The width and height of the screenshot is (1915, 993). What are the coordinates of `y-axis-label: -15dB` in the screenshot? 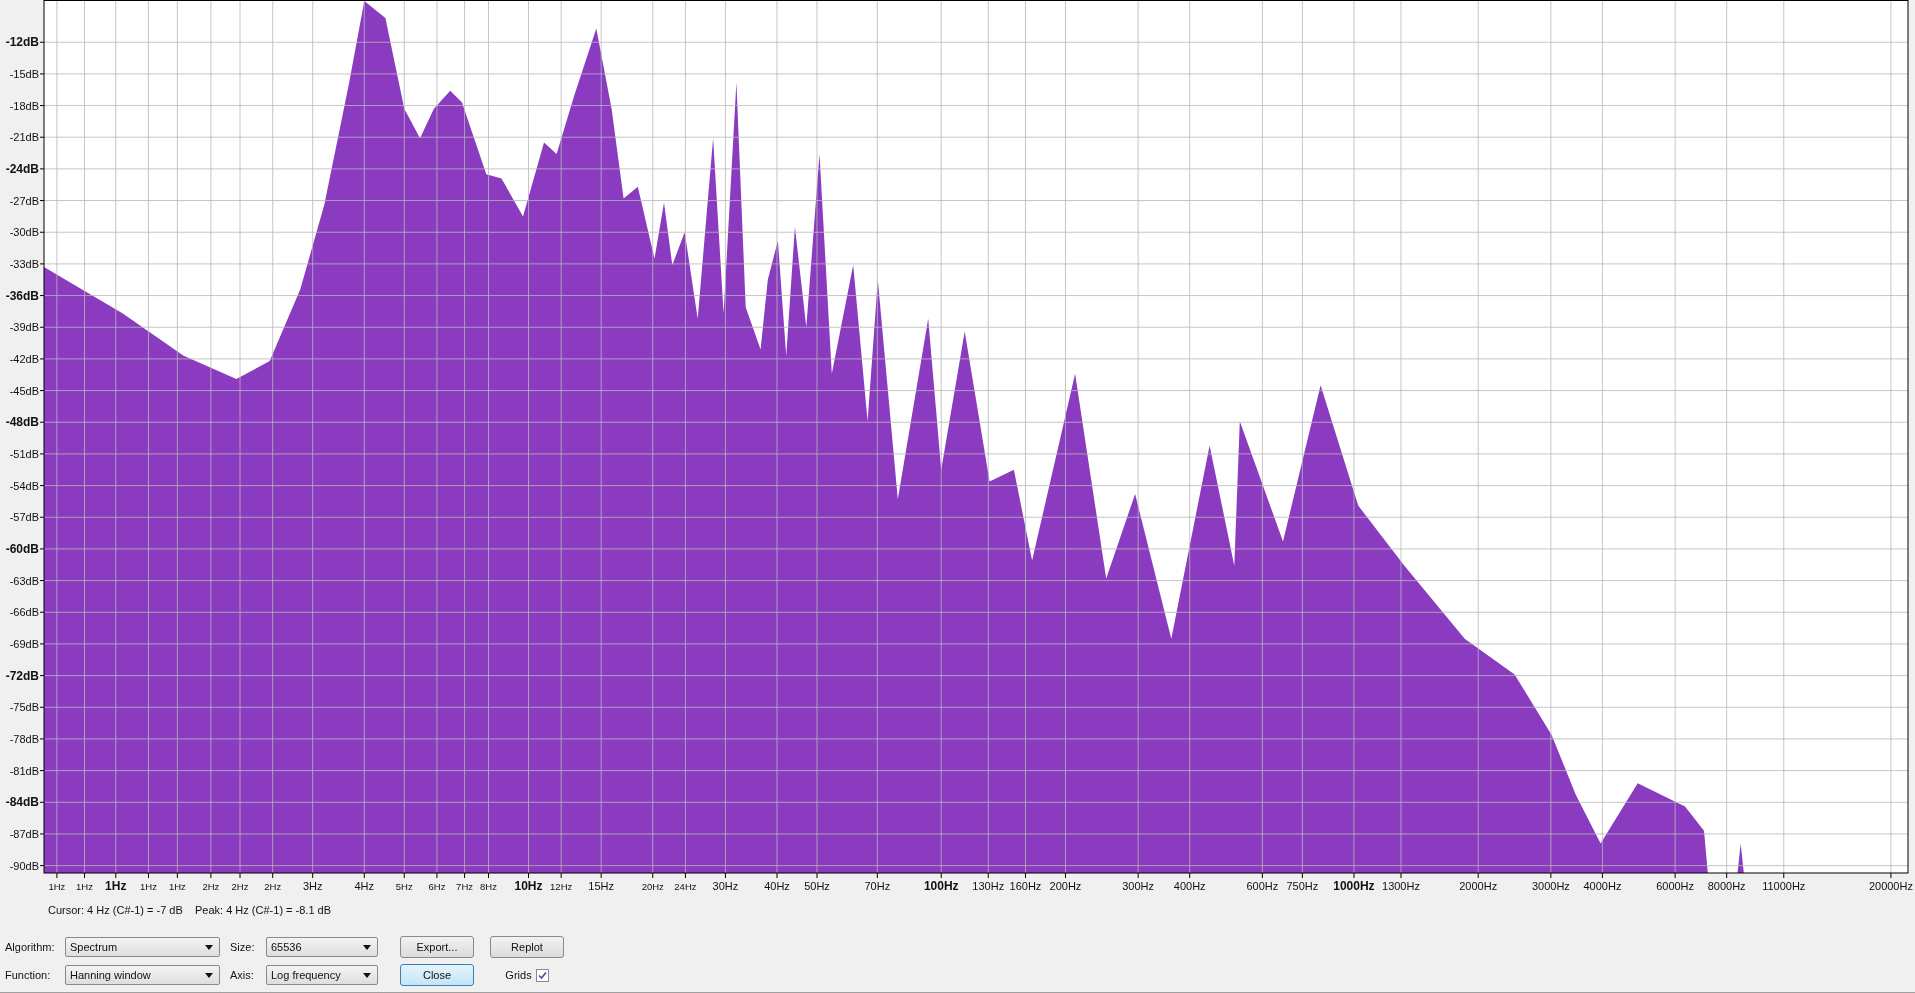 It's located at (24, 73).